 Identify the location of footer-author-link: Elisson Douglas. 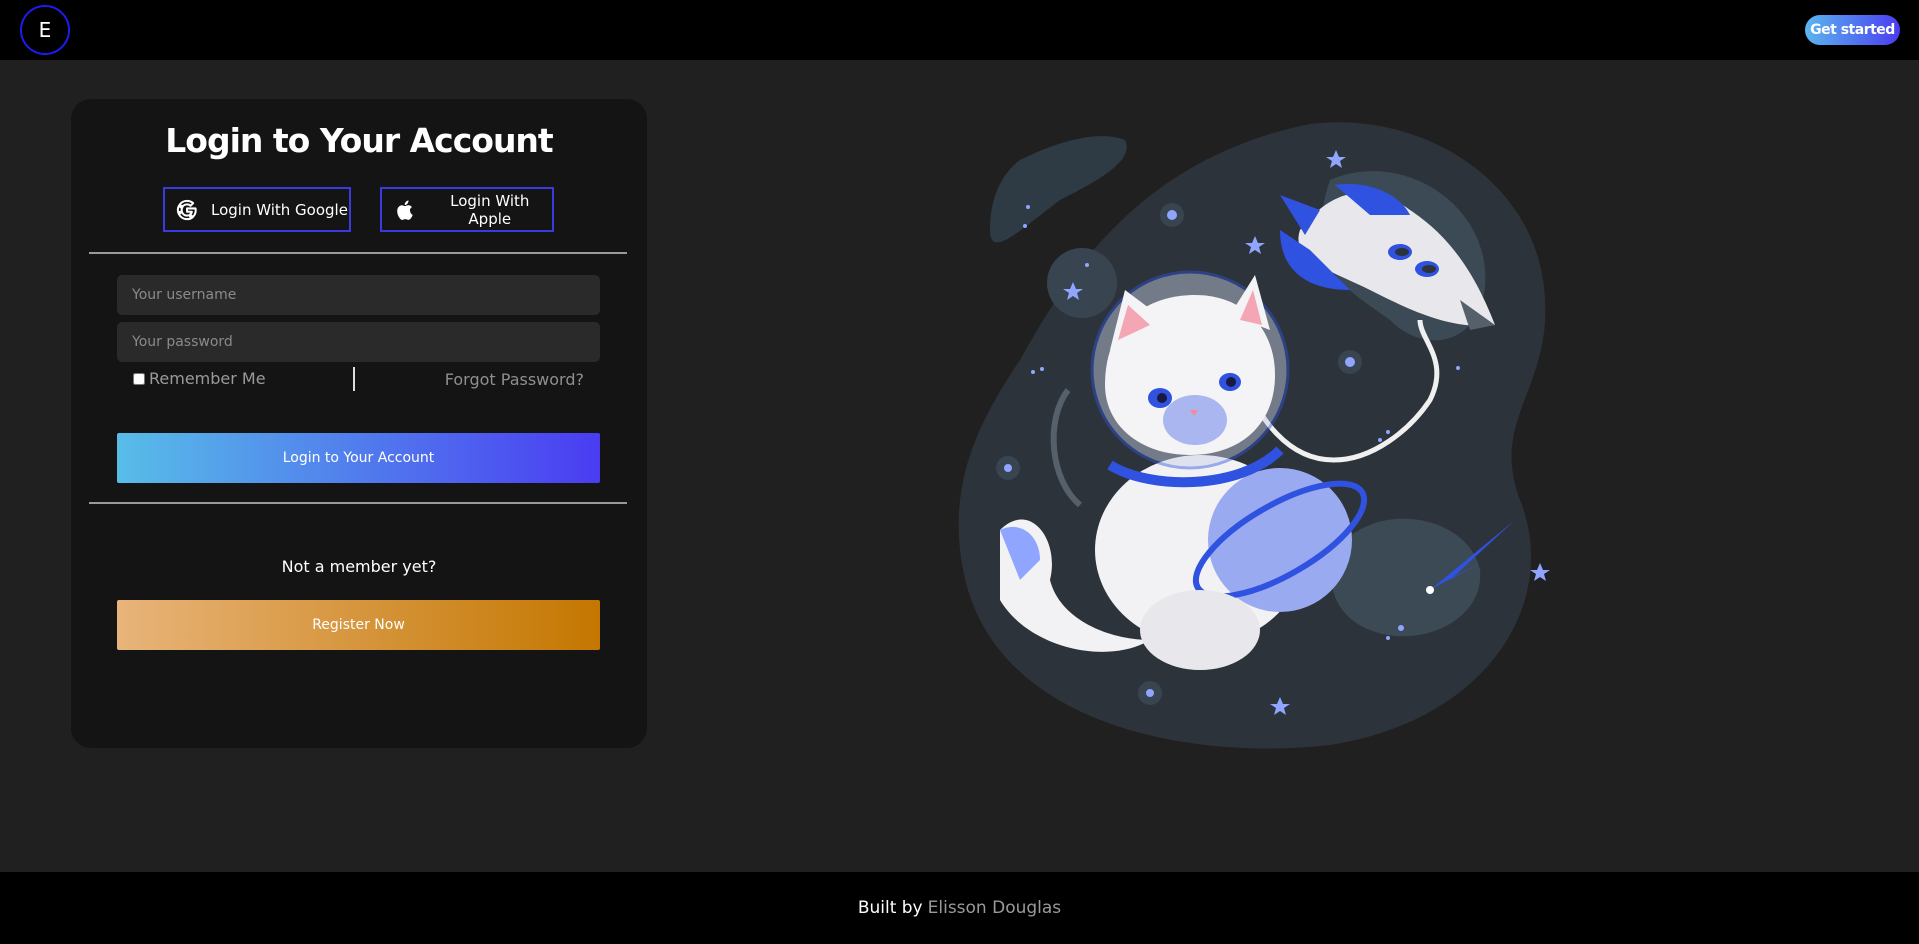
(995, 908).